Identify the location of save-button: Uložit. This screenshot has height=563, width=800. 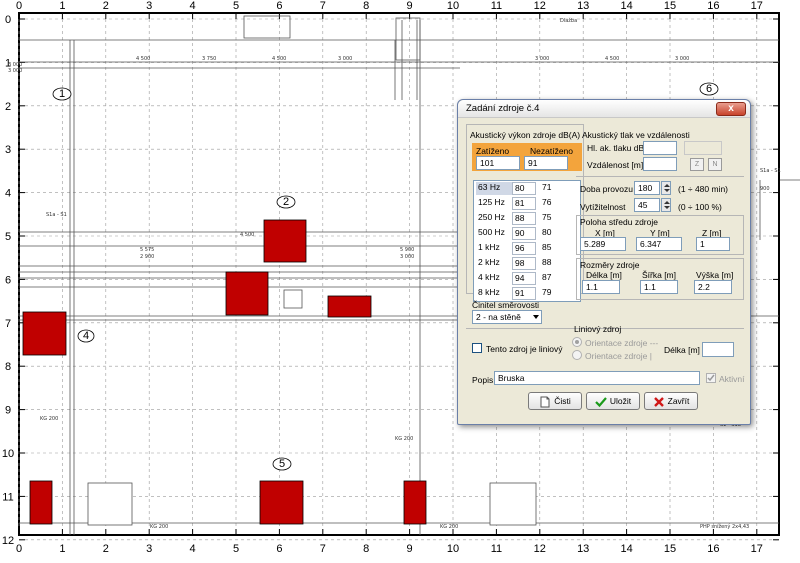
(613, 401).